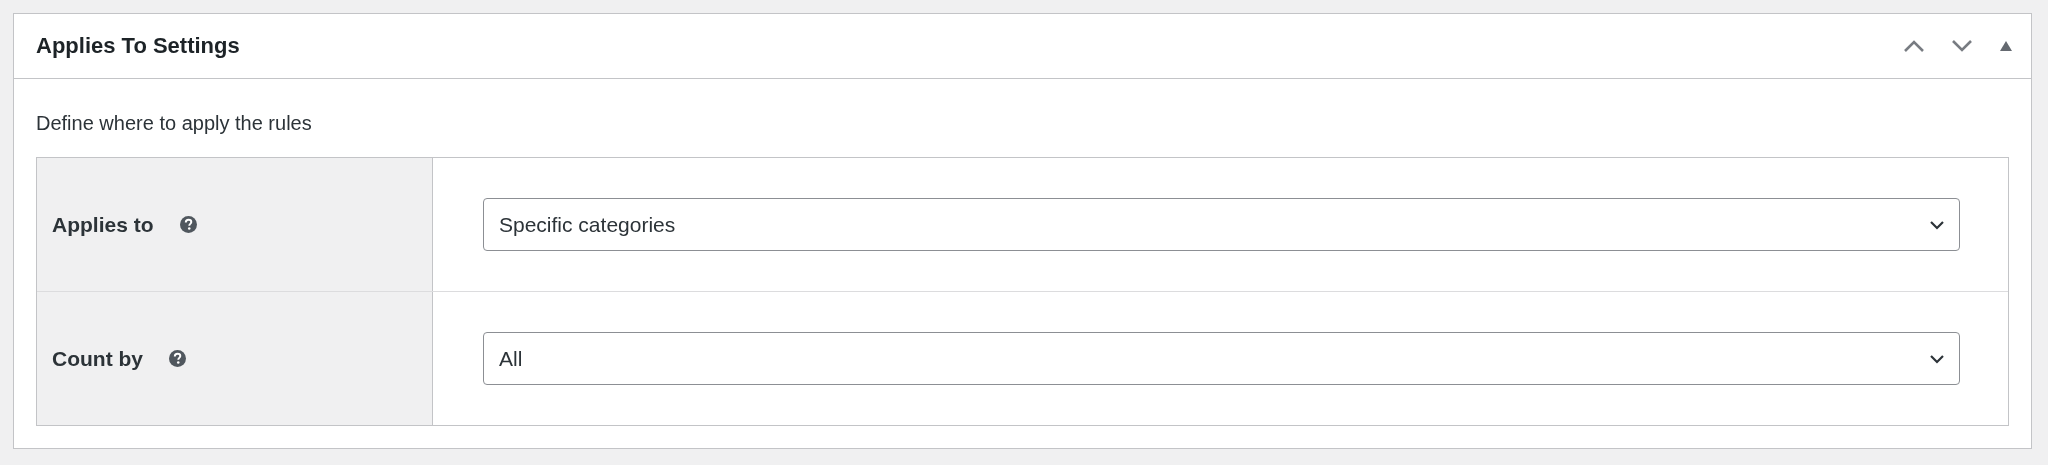  I want to click on chevron-up-icon, so click(1914, 46).